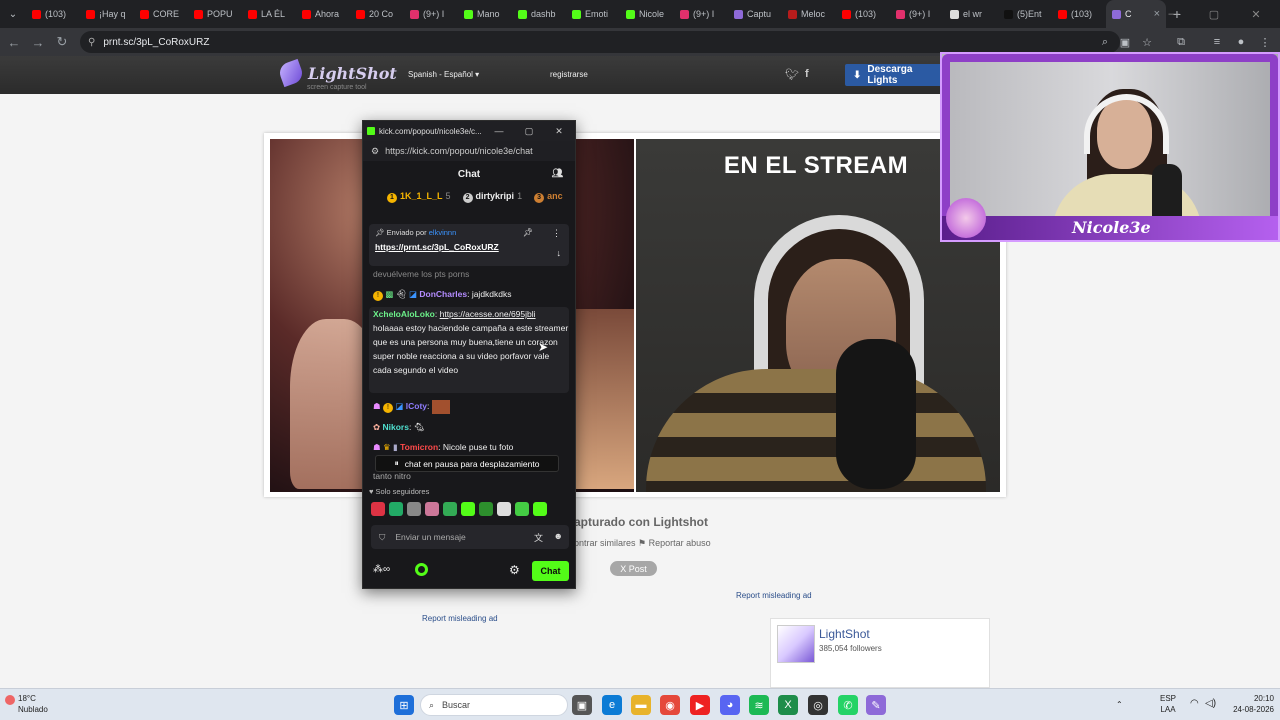  Describe the element at coordinates (1025, 14) in the screenshot. I see `browser-tab: (5)Ent` at that location.